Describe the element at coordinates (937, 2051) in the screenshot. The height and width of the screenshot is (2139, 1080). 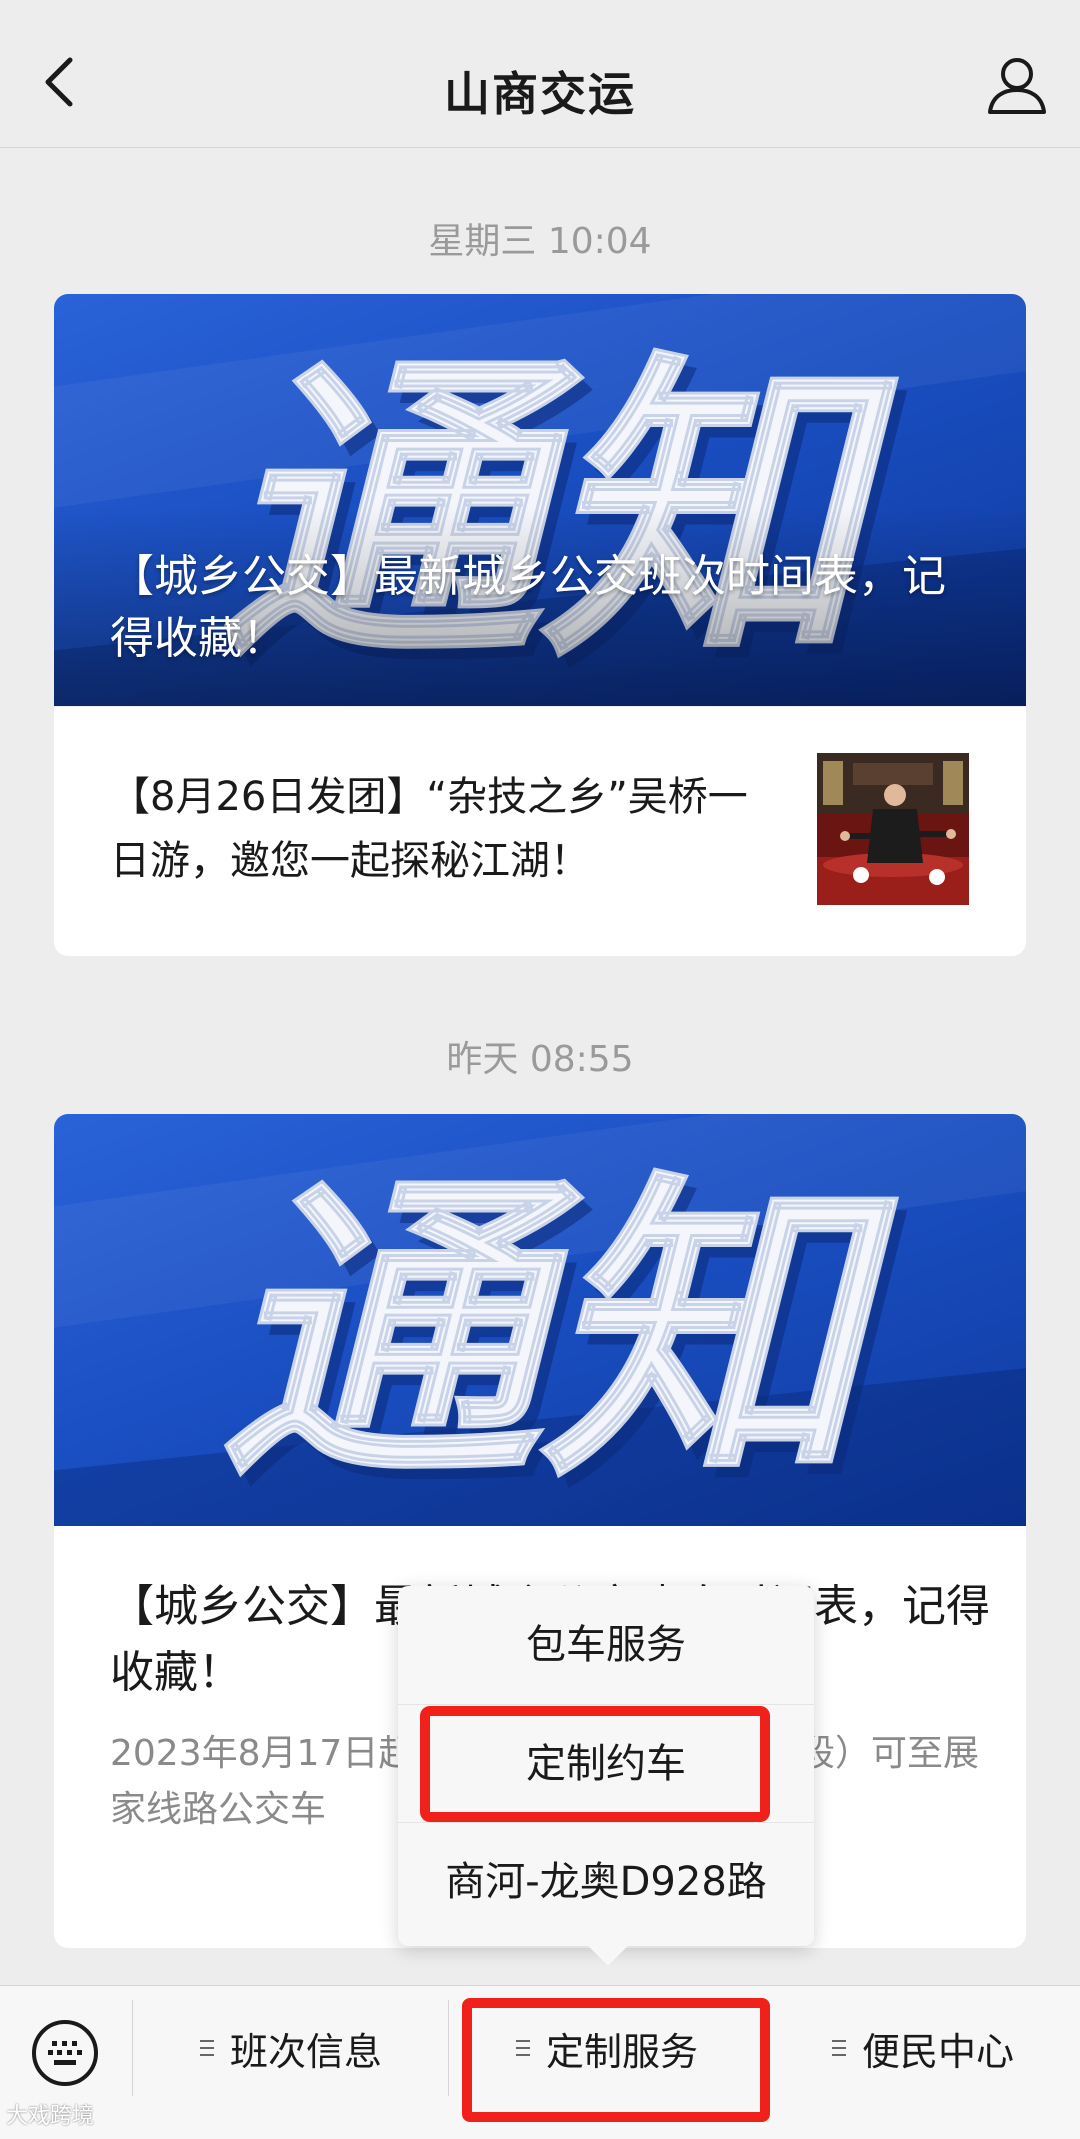
I see `menu-label: 便民中心` at that location.